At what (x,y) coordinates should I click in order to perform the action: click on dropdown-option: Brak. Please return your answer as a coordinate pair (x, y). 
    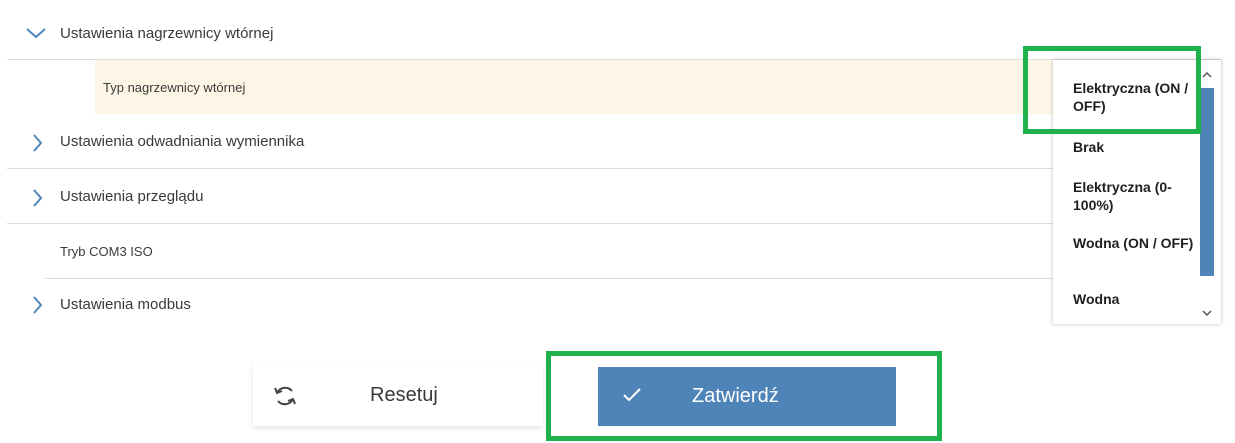
    Looking at the image, I should click on (1135, 147).